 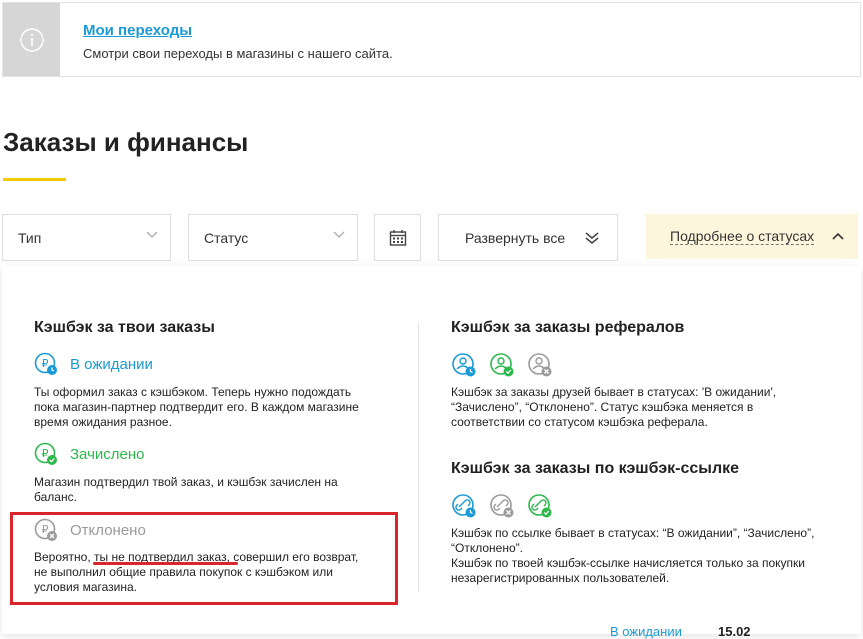 I want to click on cashback-credited-icon: ₽, so click(x=45, y=453).